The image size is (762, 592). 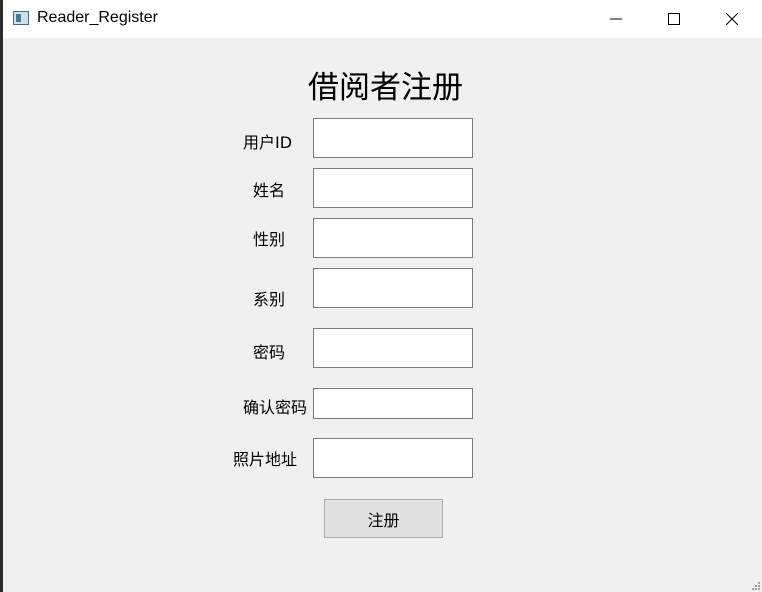 I want to click on title-bar: Reader_Register, so click(x=382, y=19).